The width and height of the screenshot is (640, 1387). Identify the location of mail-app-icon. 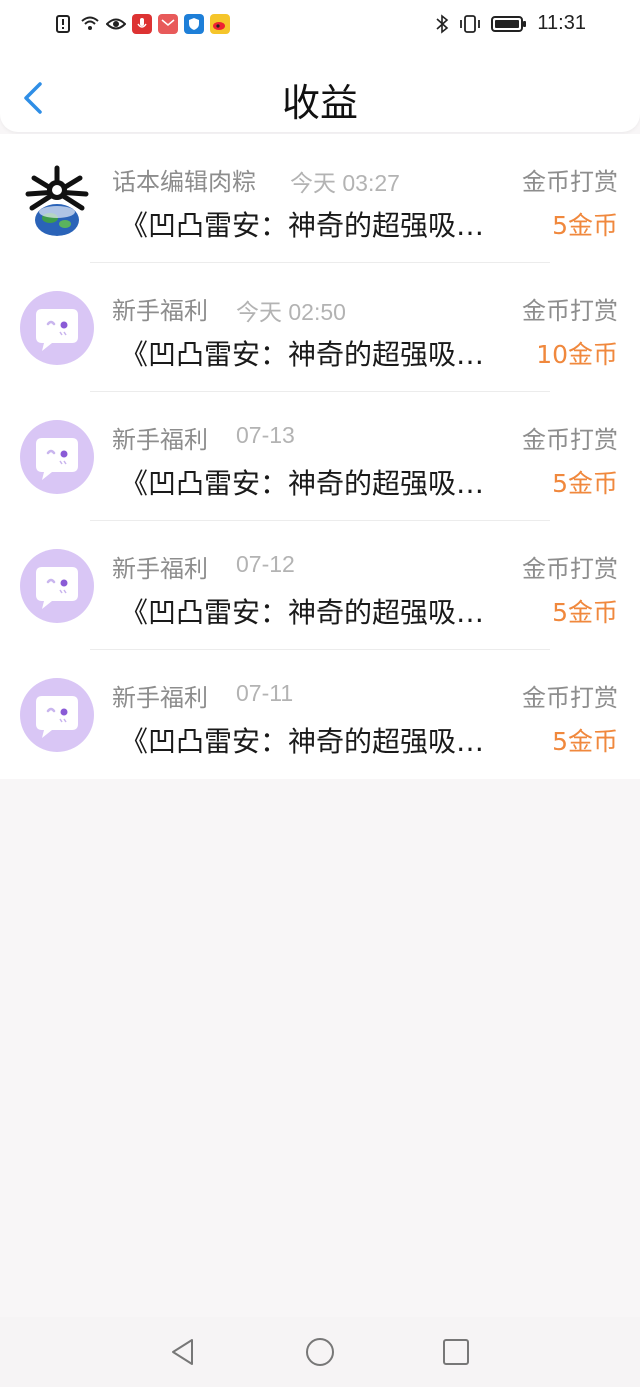
(168, 24).